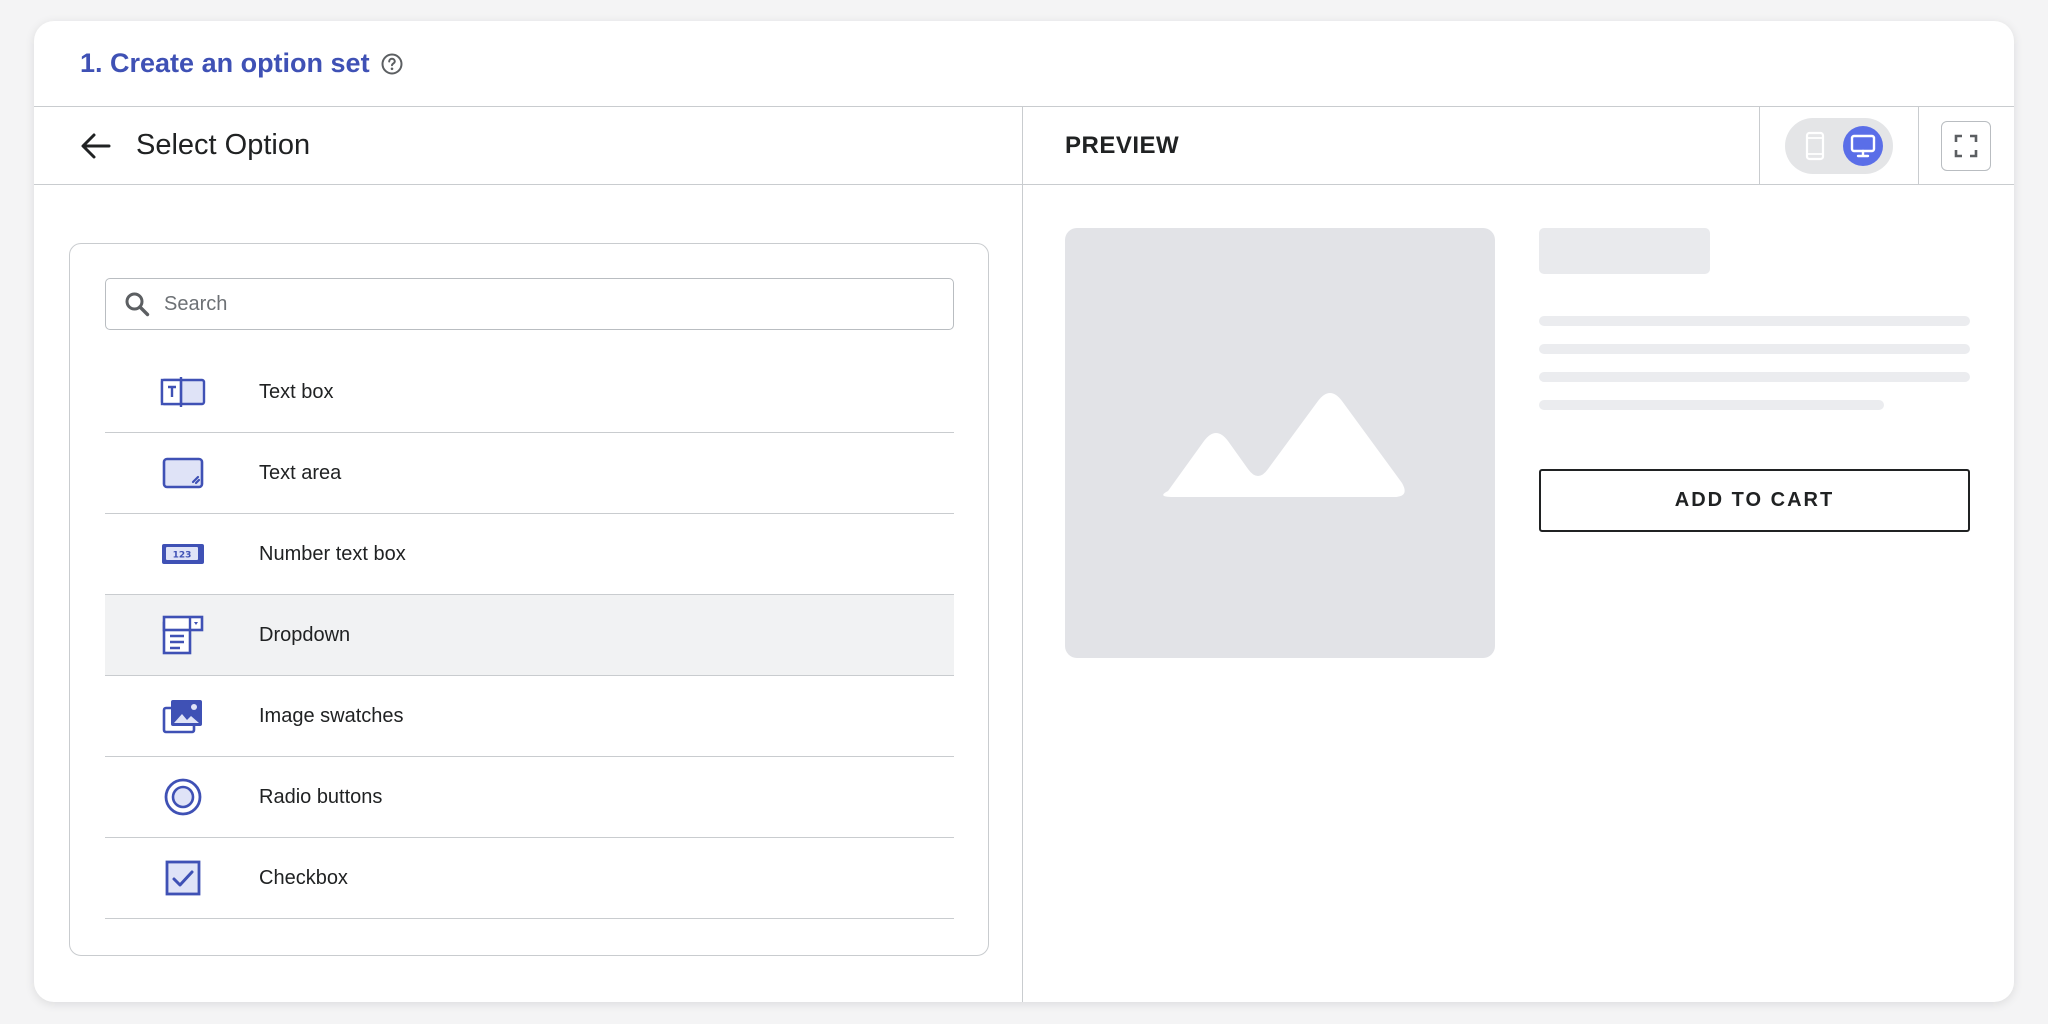 The height and width of the screenshot is (1024, 2048). What do you see at coordinates (296, 391) in the screenshot?
I see `option-label: Text box` at bounding box center [296, 391].